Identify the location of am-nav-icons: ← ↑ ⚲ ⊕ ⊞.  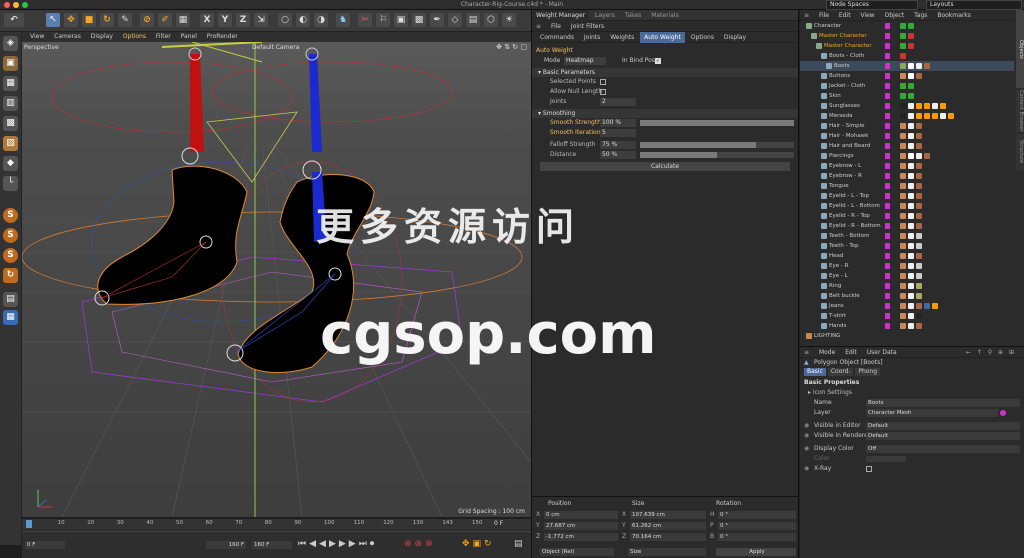
(991, 352).